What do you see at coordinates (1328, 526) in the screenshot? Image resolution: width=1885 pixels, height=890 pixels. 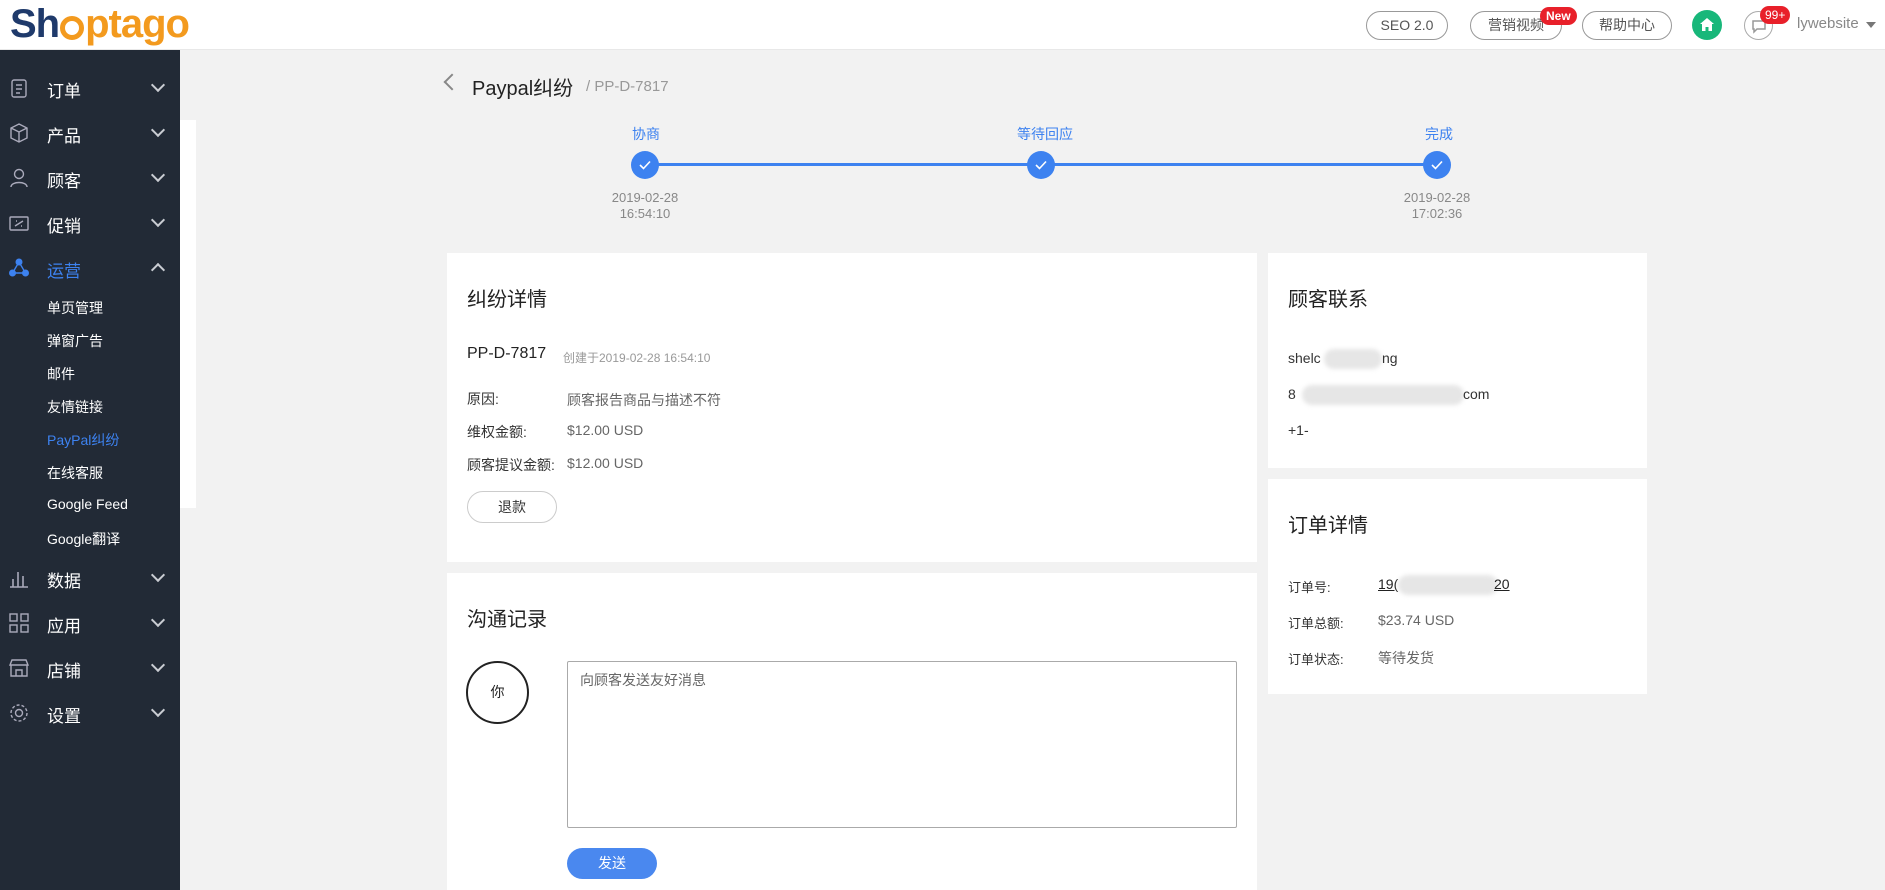 I see `card-title: 订单详情` at bounding box center [1328, 526].